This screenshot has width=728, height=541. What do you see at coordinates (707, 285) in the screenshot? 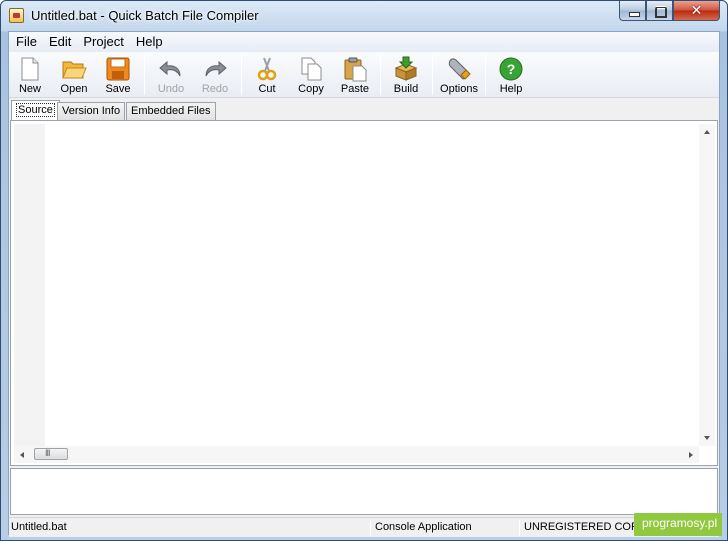
I see `vertical-scrollbar` at bounding box center [707, 285].